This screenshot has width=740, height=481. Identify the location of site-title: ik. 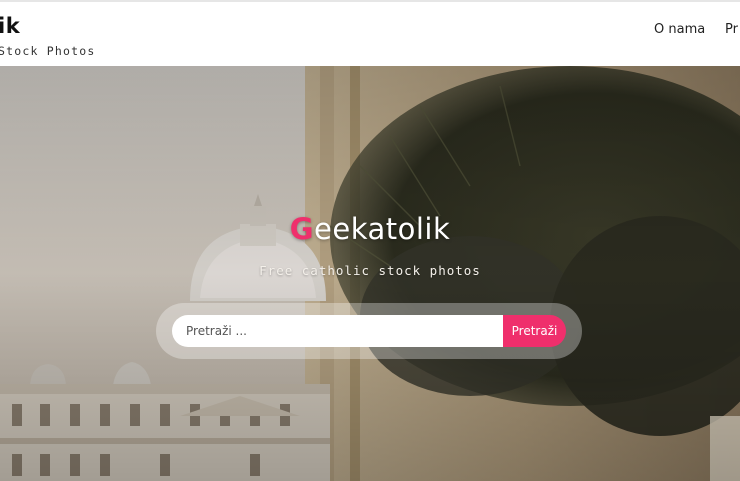
(10, 26).